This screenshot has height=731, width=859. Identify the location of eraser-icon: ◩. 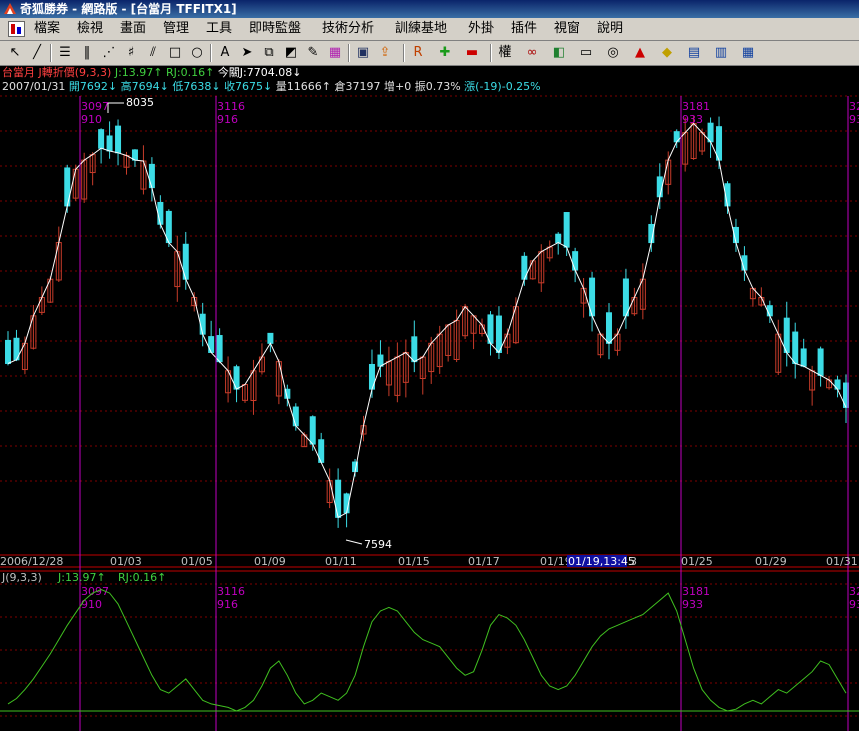
(291, 53).